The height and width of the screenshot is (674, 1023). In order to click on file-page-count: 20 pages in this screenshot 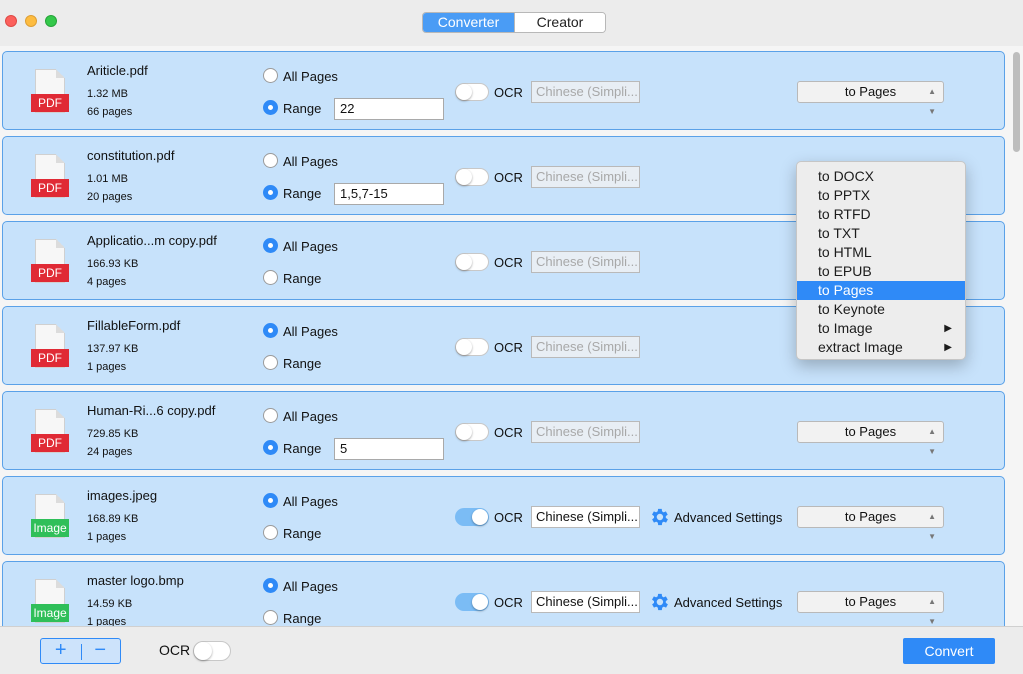, I will do `click(110, 197)`.